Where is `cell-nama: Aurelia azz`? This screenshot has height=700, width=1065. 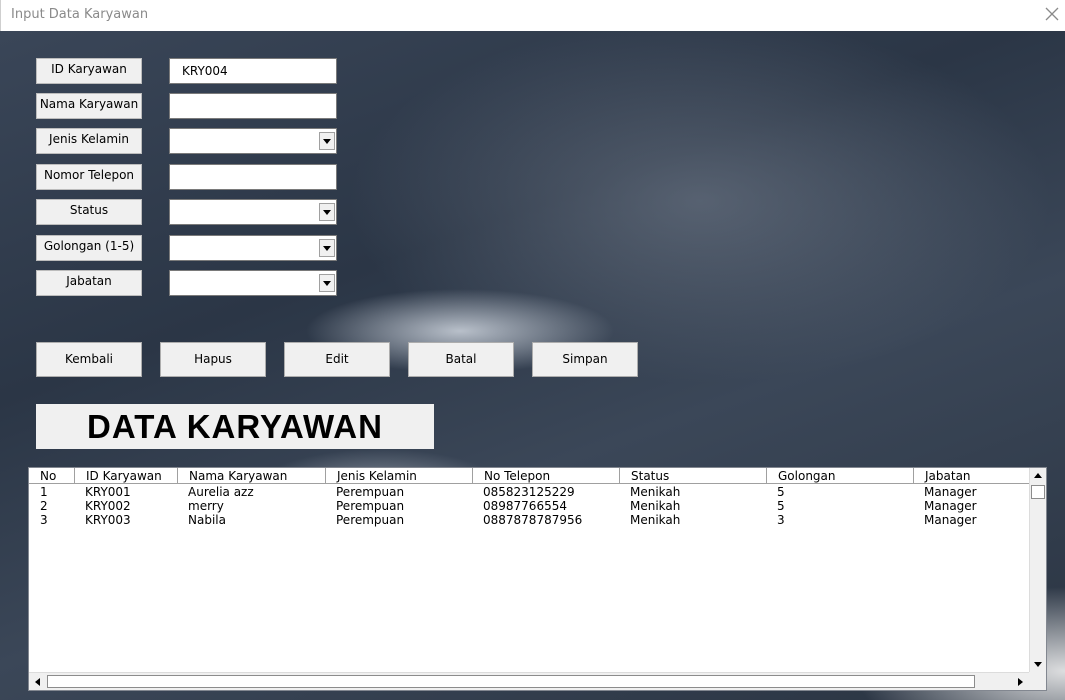 cell-nama: Aurelia azz is located at coordinates (221, 492).